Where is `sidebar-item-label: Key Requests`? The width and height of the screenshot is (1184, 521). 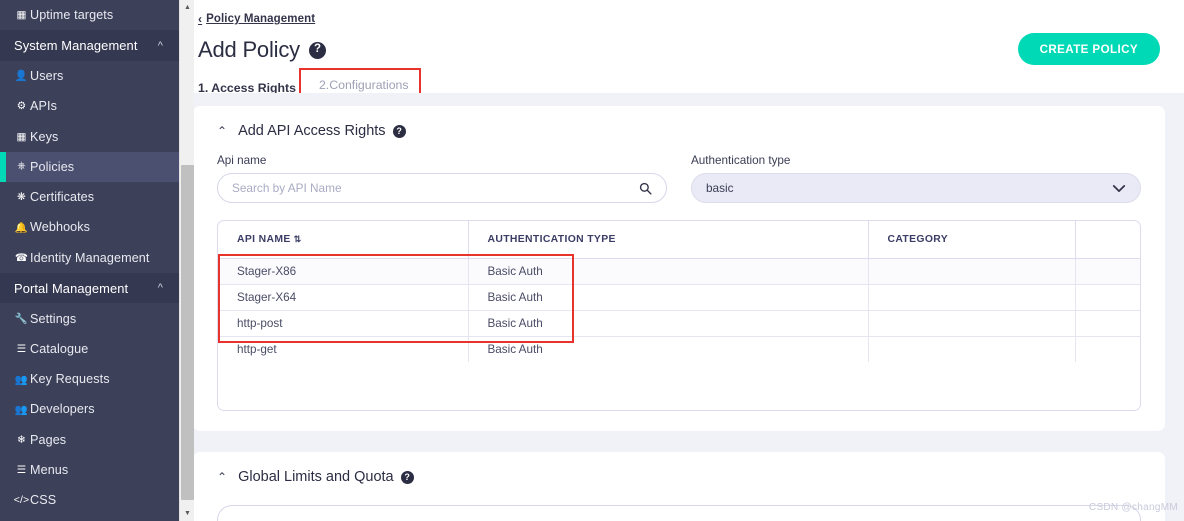
sidebar-item-label: Key Requests is located at coordinates (70, 379).